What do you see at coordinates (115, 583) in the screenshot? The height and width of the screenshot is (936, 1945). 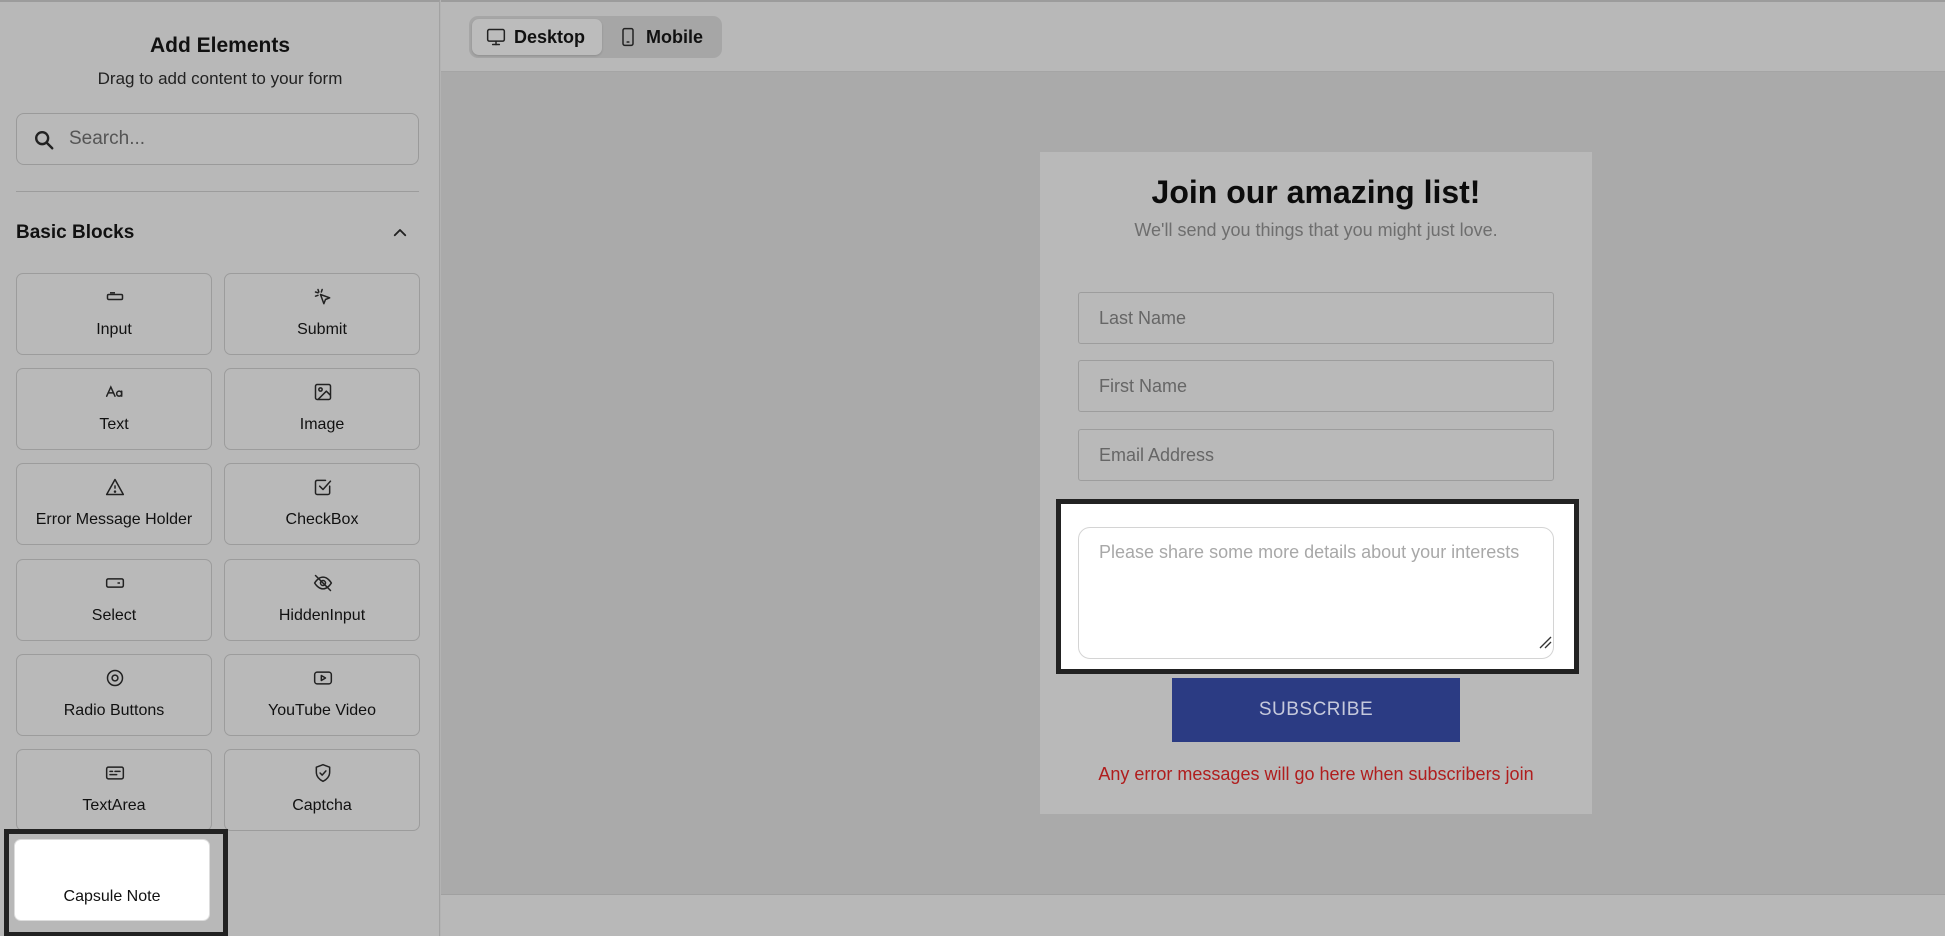 I see `select-icon` at bounding box center [115, 583].